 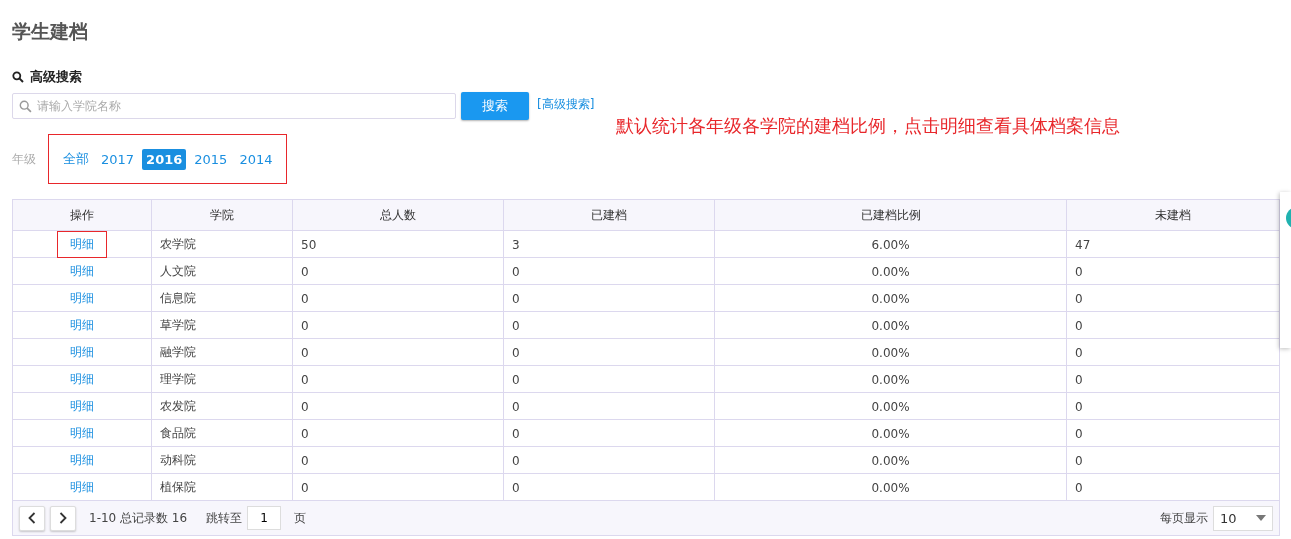 I want to click on table-cell: 50, so click(x=309, y=244).